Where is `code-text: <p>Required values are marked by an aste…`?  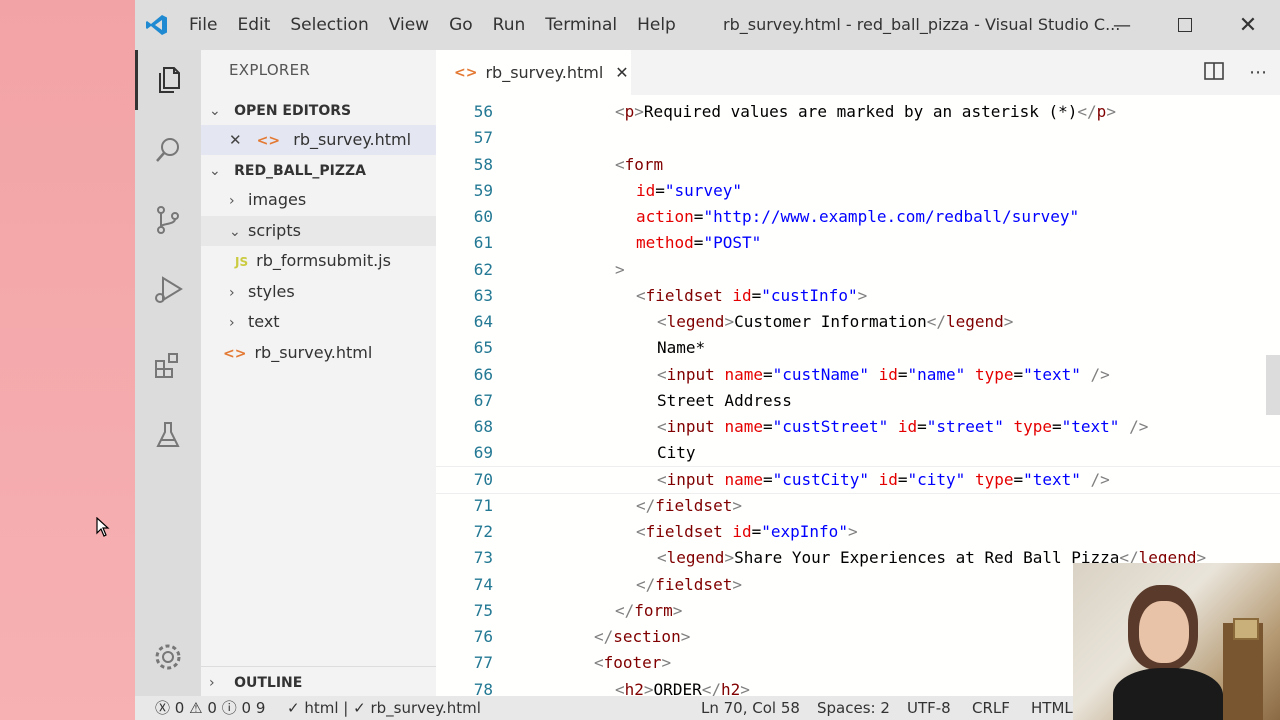
code-text: <p>Required values are marked by an aste… is located at coordinates (865, 111).